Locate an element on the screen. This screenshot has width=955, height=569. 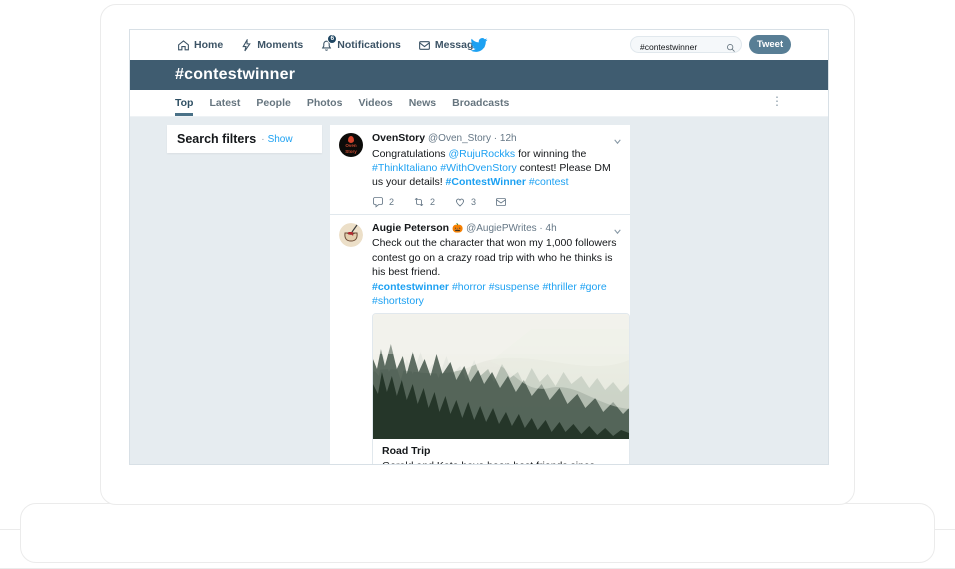
author-emoji: 🎃 is located at coordinates (457, 227).